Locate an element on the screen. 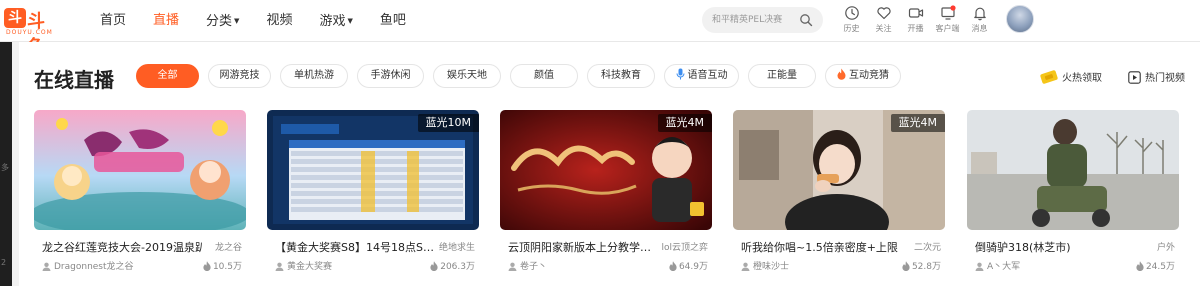  video-play-icon is located at coordinates (1134, 77).